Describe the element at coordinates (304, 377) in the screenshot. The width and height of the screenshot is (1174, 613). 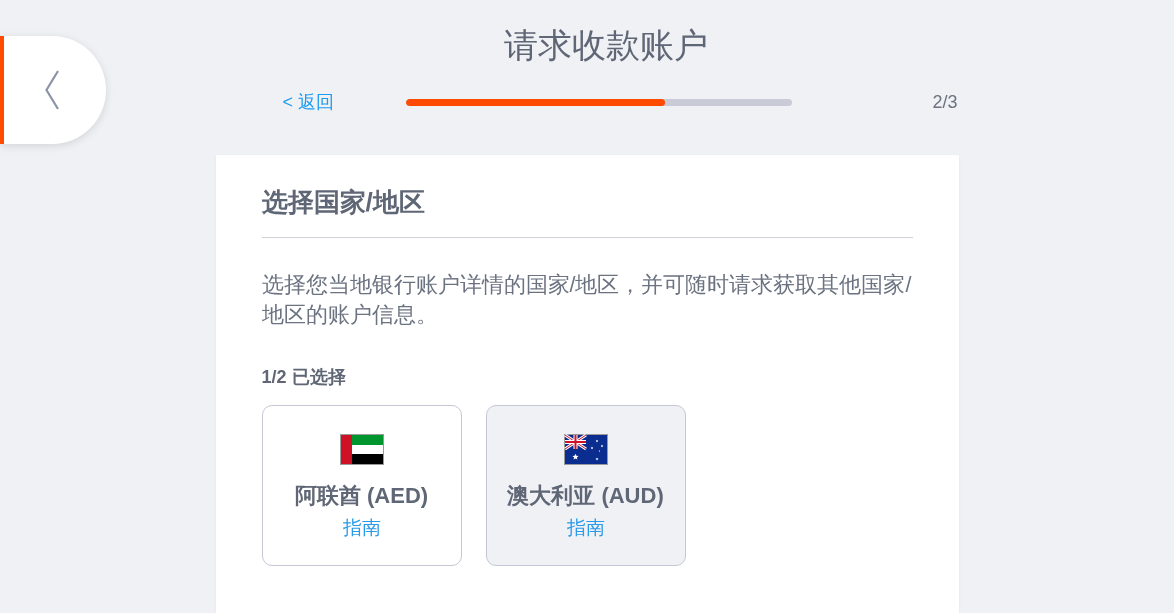
I see `selection-count: 1/2 已选择` at that location.